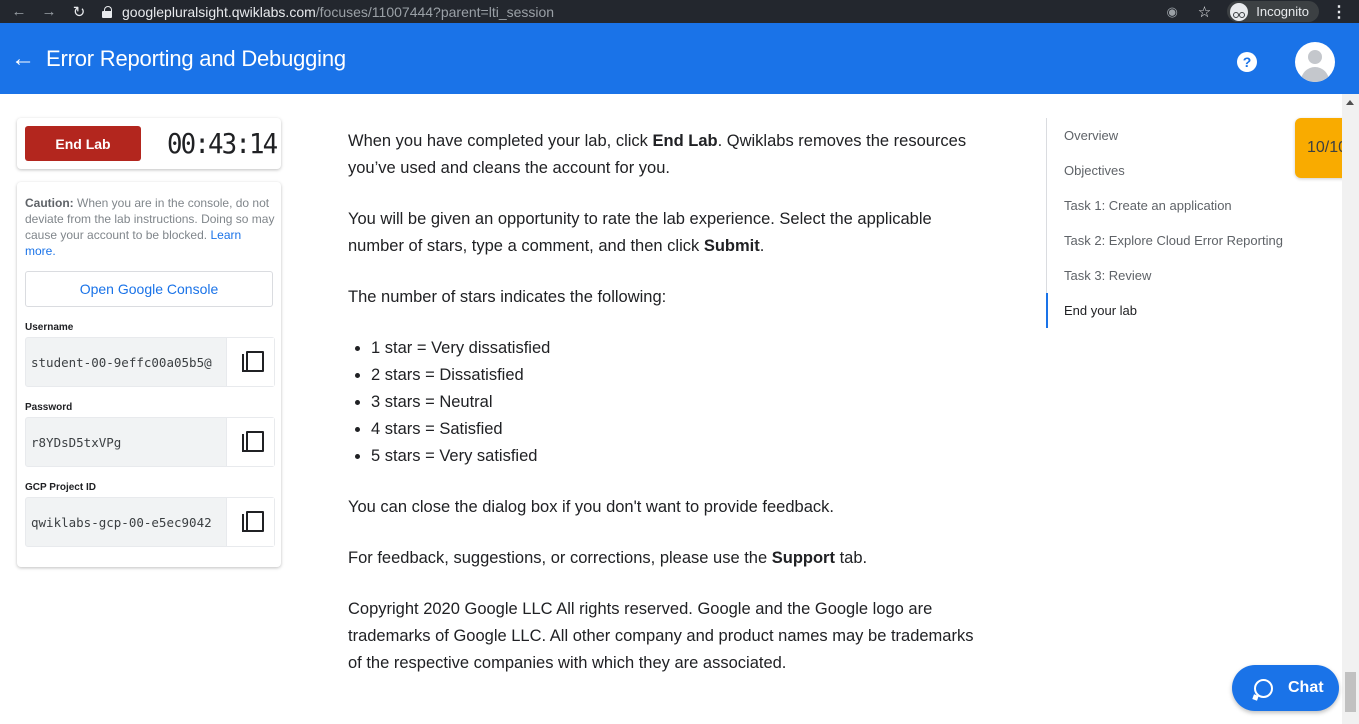  What do you see at coordinates (851, 558) in the screenshot?
I see `text: tab.` at bounding box center [851, 558].